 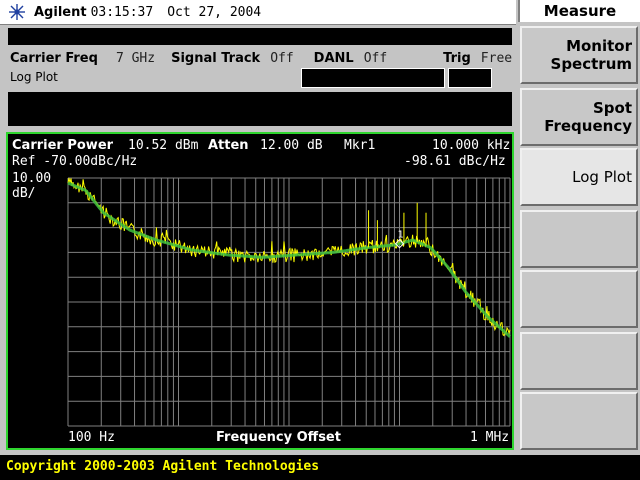 What do you see at coordinates (260, 36) in the screenshot?
I see `message-bar` at bounding box center [260, 36].